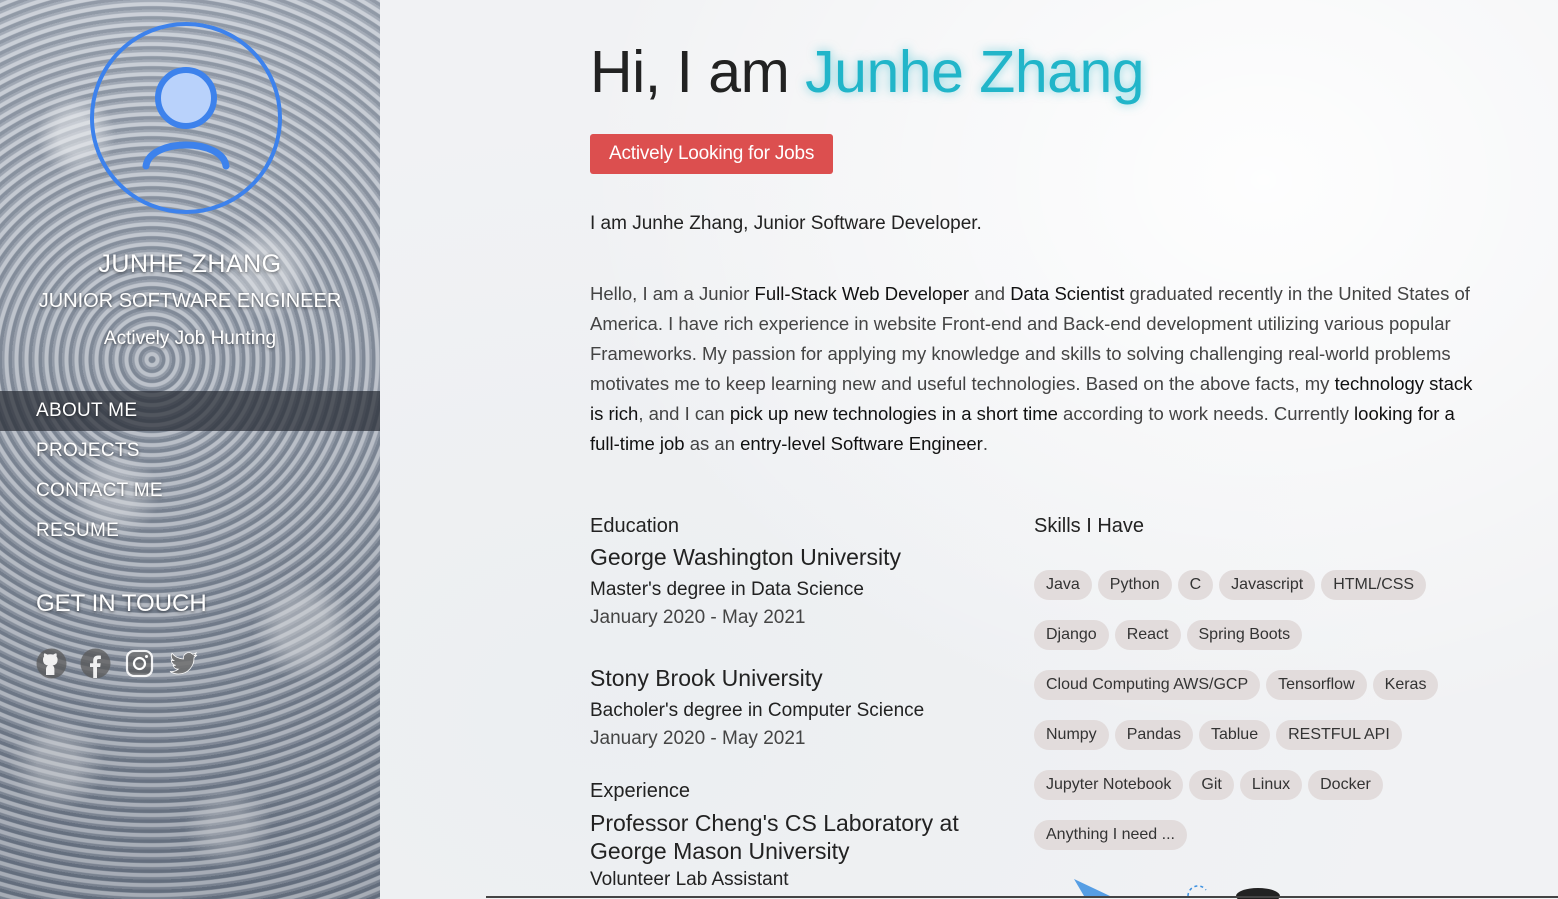  Describe the element at coordinates (862, 293) in the screenshot. I see `bio-highlight: Full-Stack Web Developer` at that location.